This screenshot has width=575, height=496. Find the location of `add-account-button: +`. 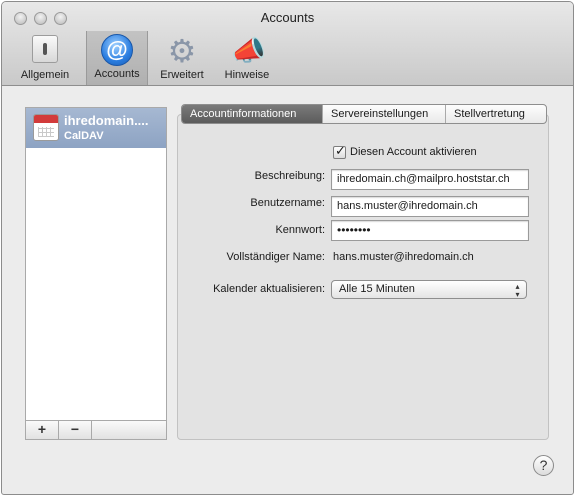

add-account-button: + is located at coordinates (42, 430).